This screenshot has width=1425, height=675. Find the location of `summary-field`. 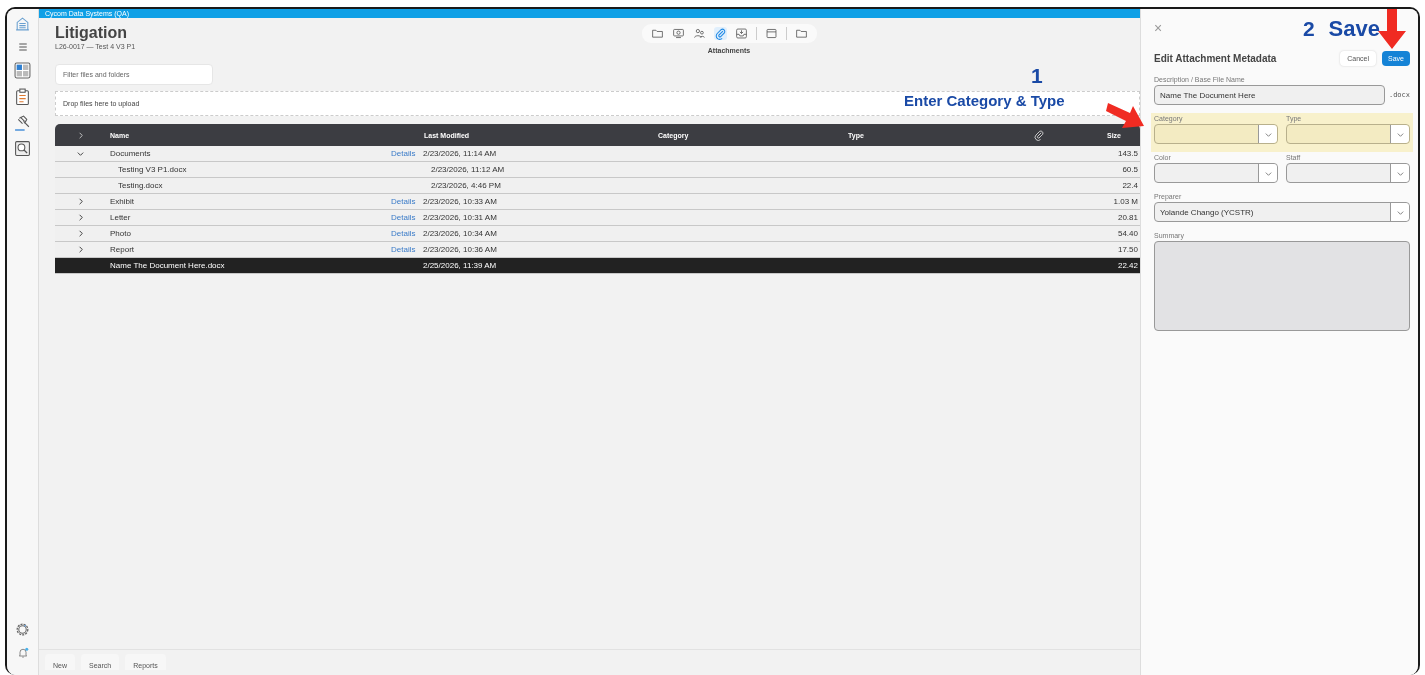

summary-field is located at coordinates (1282, 286).